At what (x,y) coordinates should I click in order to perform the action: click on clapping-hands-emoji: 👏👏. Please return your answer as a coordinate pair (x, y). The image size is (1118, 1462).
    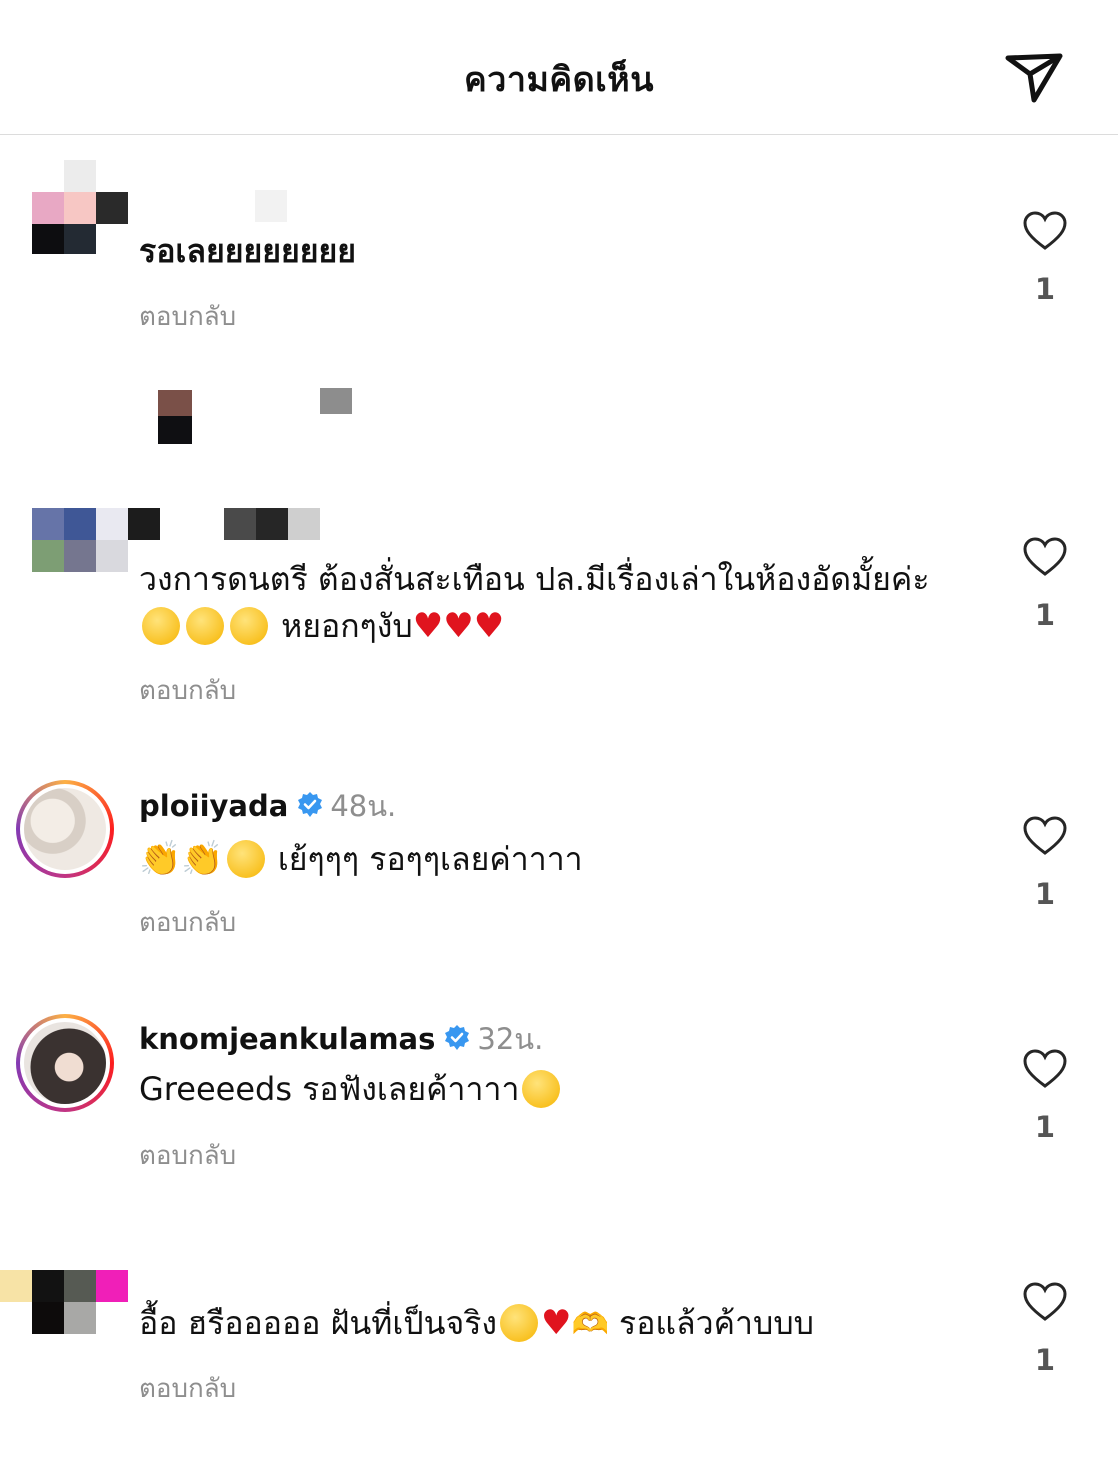
    Looking at the image, I should click on (181, 859).